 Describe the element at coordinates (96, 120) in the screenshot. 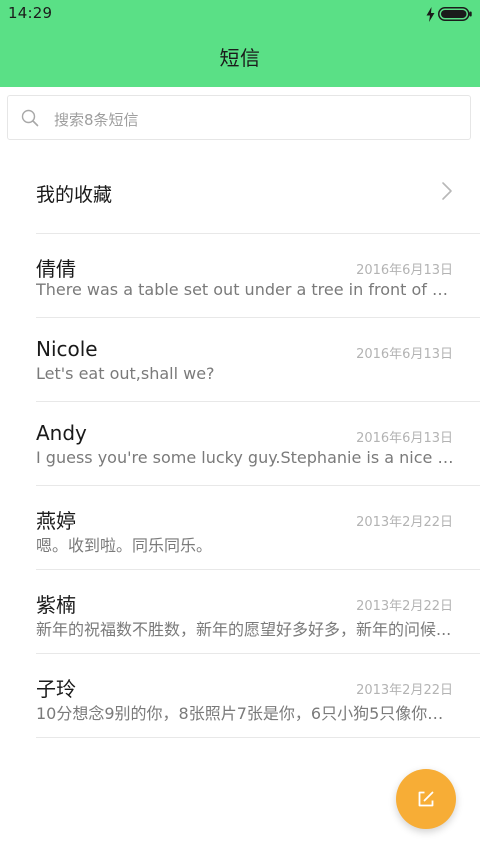

I see `search-placeholder: 搜索8条短信` at that location.